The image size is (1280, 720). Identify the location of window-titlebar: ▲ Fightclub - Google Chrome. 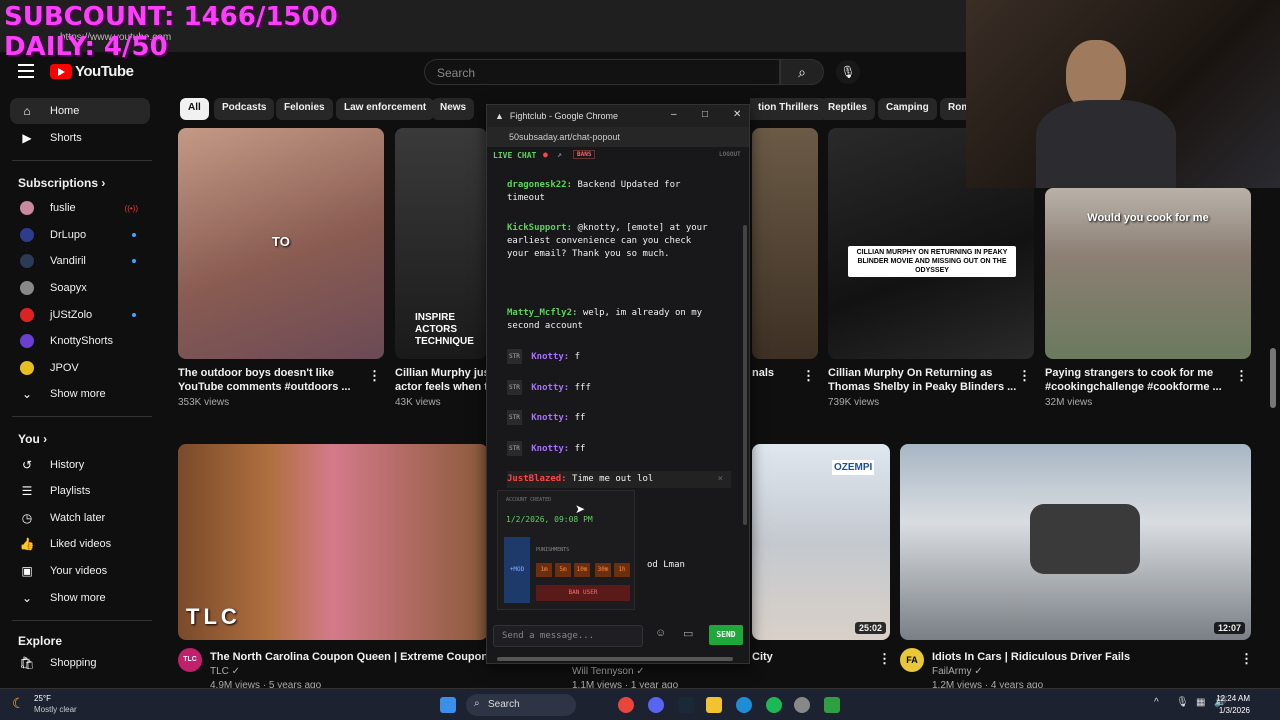
(618, 116).